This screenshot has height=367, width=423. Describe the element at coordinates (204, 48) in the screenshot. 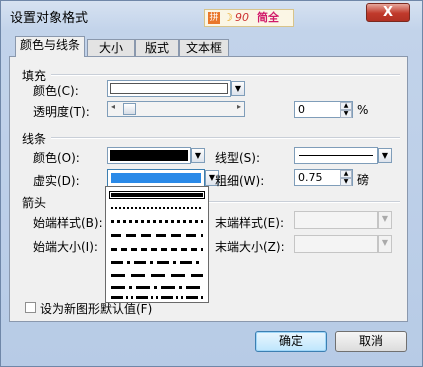

I see `tab-textbox: 文本框` at that location.